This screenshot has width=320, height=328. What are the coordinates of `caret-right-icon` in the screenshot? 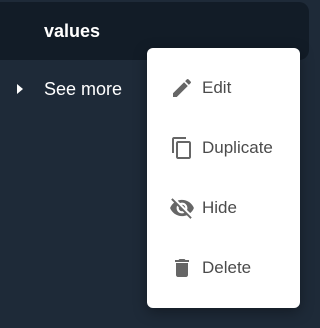 It's located at (20, 89).